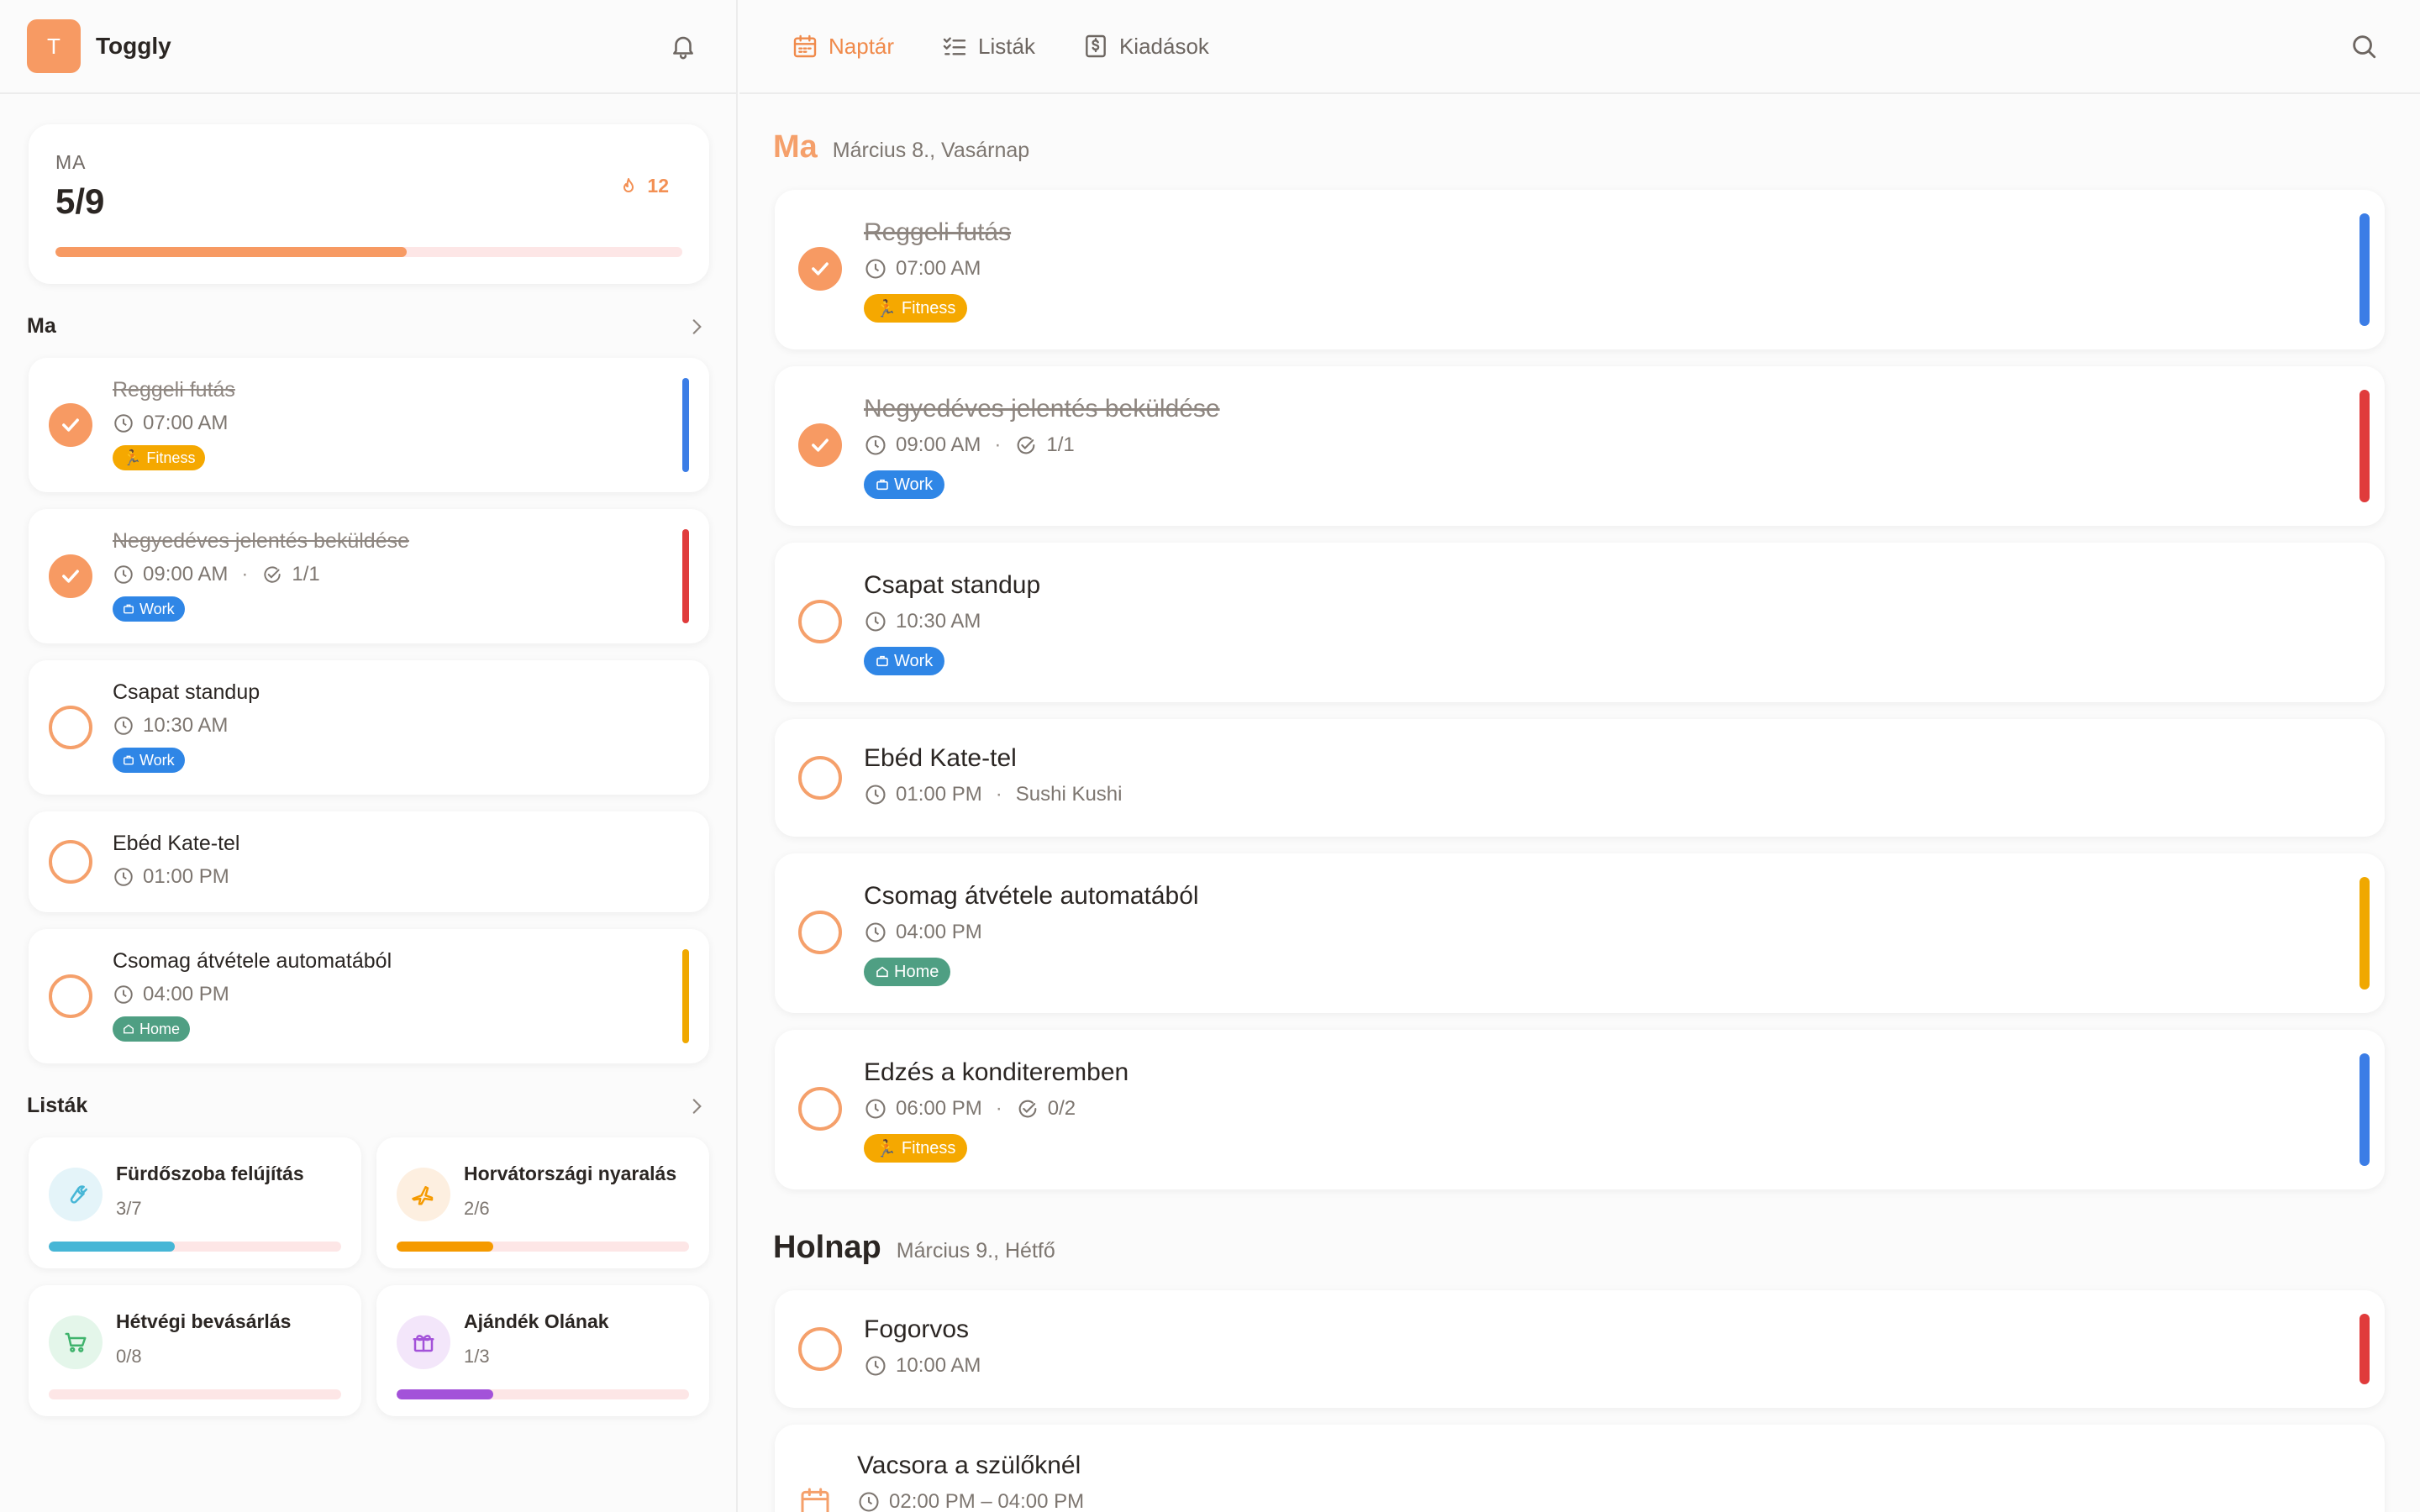  I want to click on lists-section-title: Listák, so click(58, 1105).